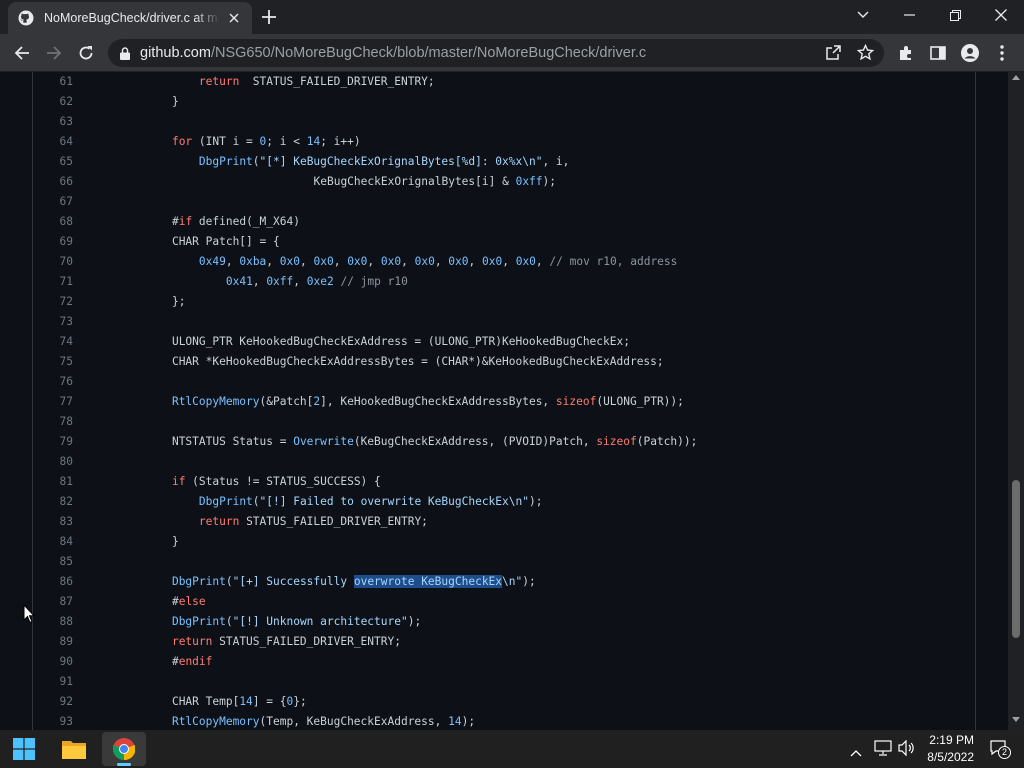 The height and width of the screenshot is (768, 1024). What do you see at coordinates (53, 202) in the screenshot?
I see `line-number: 67` at bounding box center [53, 202].